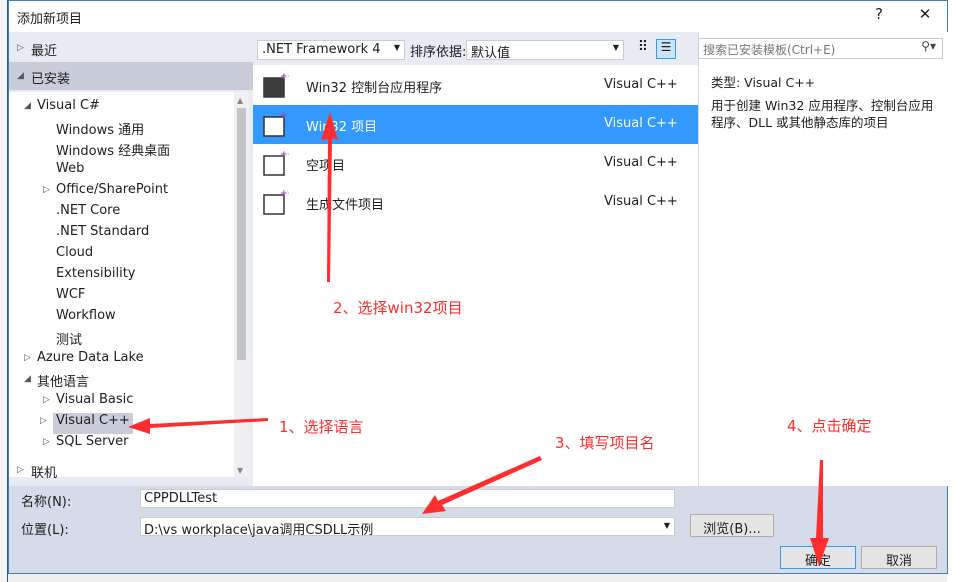 The width and height of the screenshot is (955, 582). I want to click on tree-item: ▷ Visual C++, so click(86, 423).